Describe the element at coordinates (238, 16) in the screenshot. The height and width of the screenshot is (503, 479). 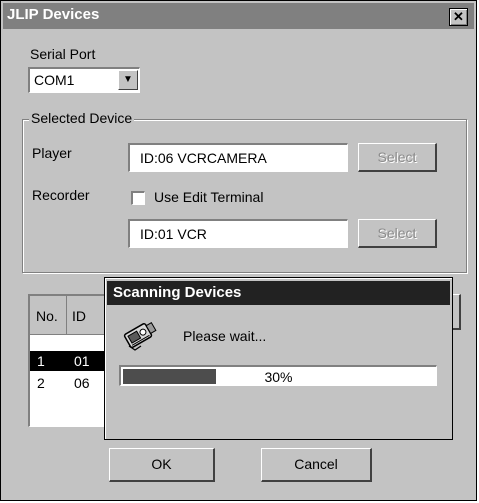
I see `title-bar: JLIP Devices ✕` at that location.